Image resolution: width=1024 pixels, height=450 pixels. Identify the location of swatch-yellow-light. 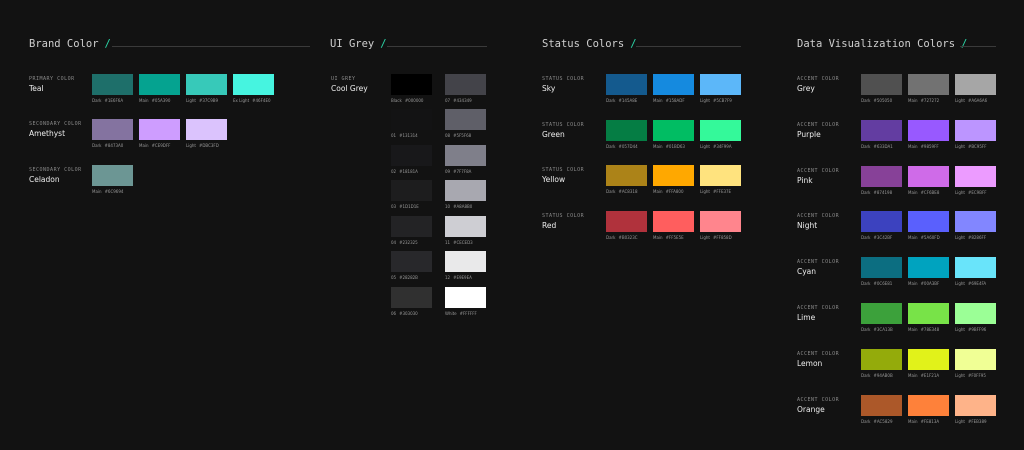
(720, 175).